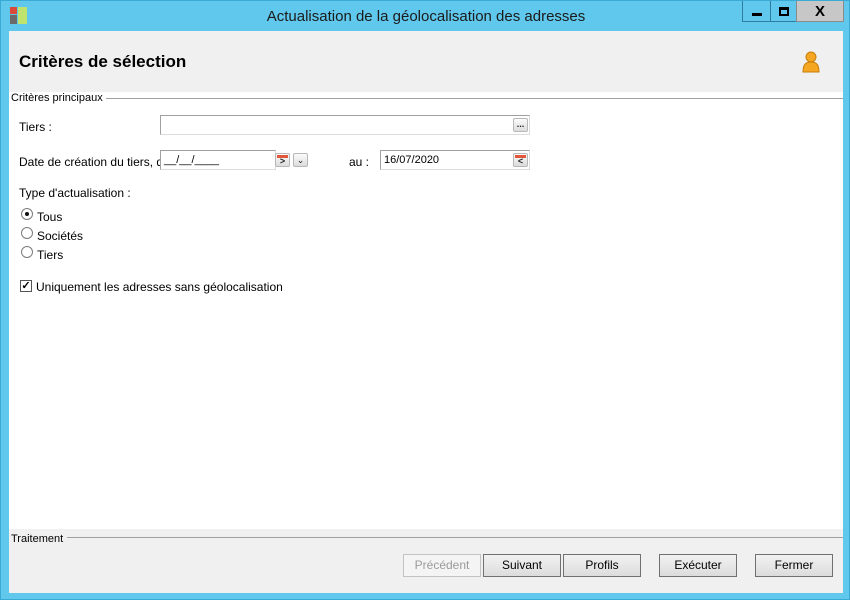 The height and width of the screenshot is (600, 850). What do you see at coordinates (426, 61) in the screenshot?
I see `page-header: Critères de sélection` at bounding box center [426, 61].